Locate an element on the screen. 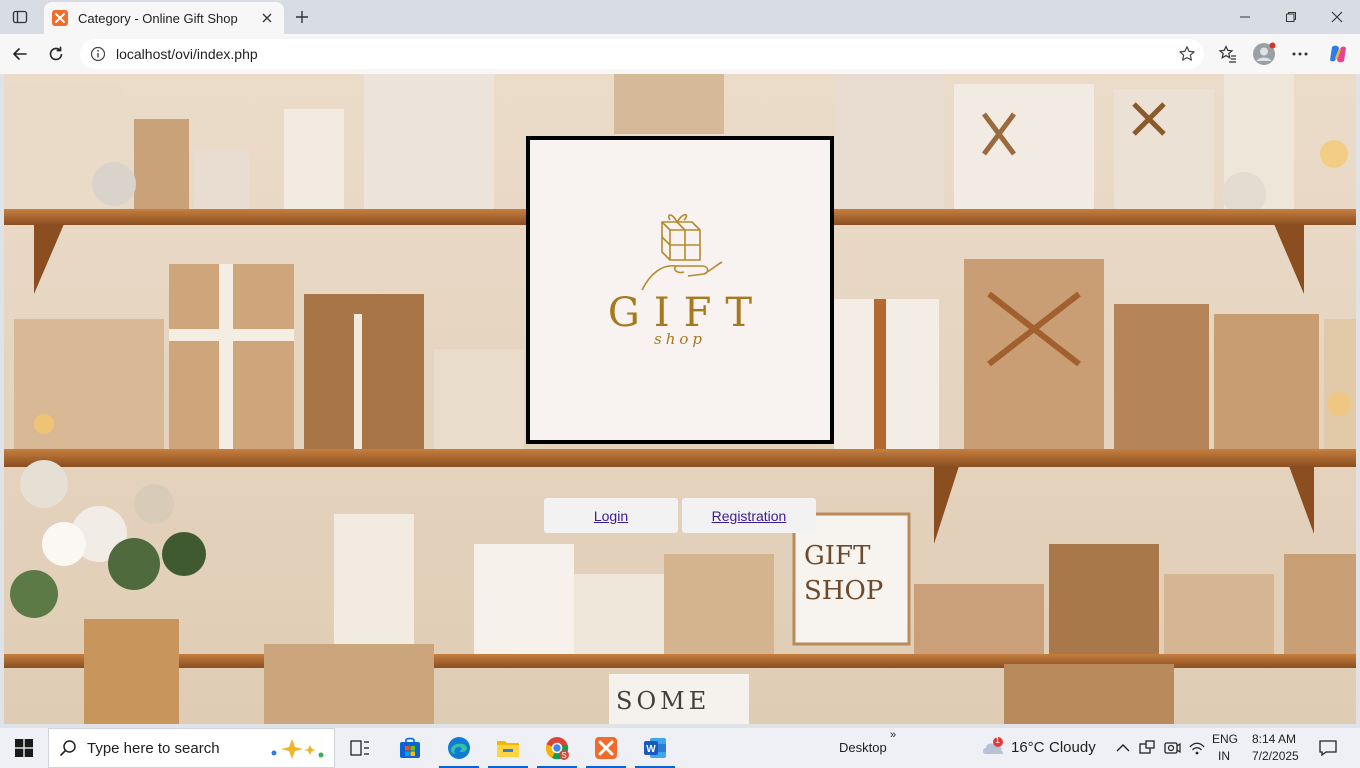  more-menu-icon is located at coordinates (1300, 54).